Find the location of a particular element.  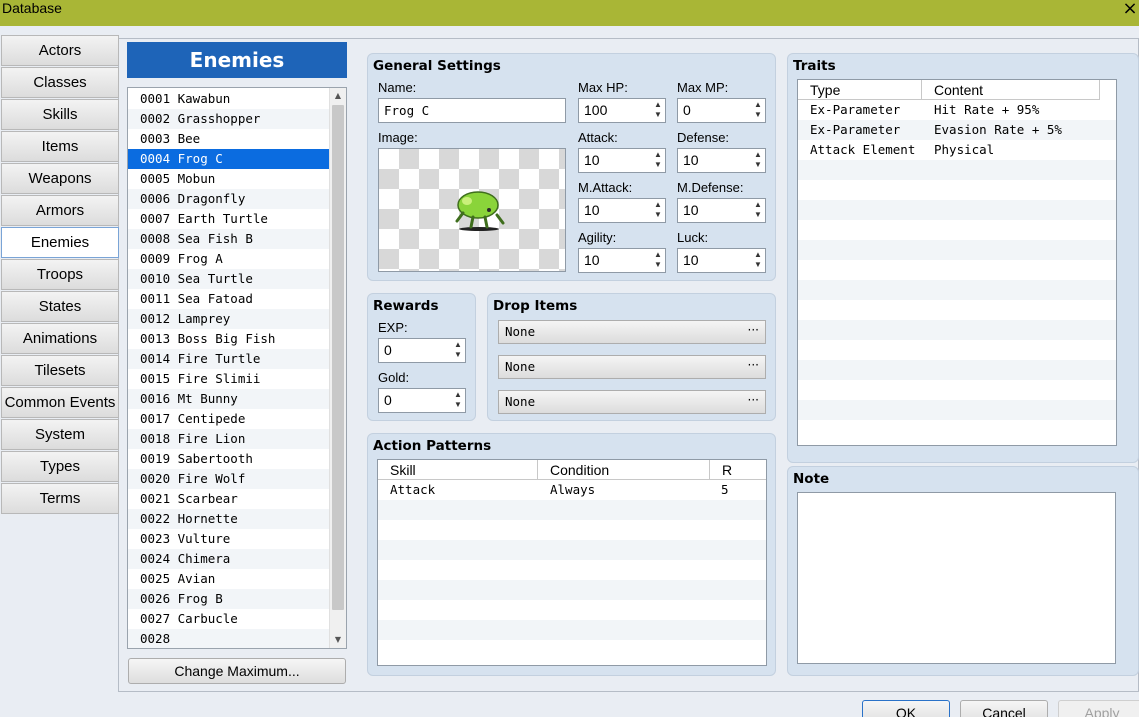

column-header: Condition is located at coordinates (624, 470).